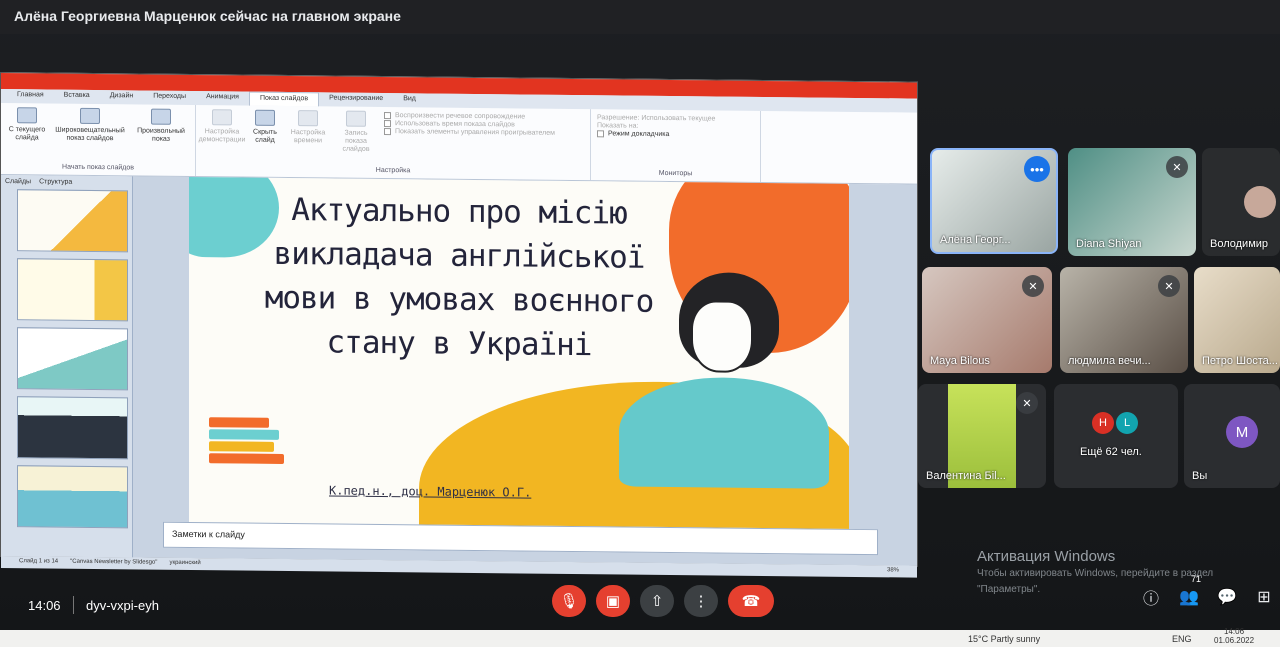 This screenshot has width=1280, height=647. Describe the element at coordinates (393, 170) in the screenshot. I see `group-setup-label: Настройка` at that location.